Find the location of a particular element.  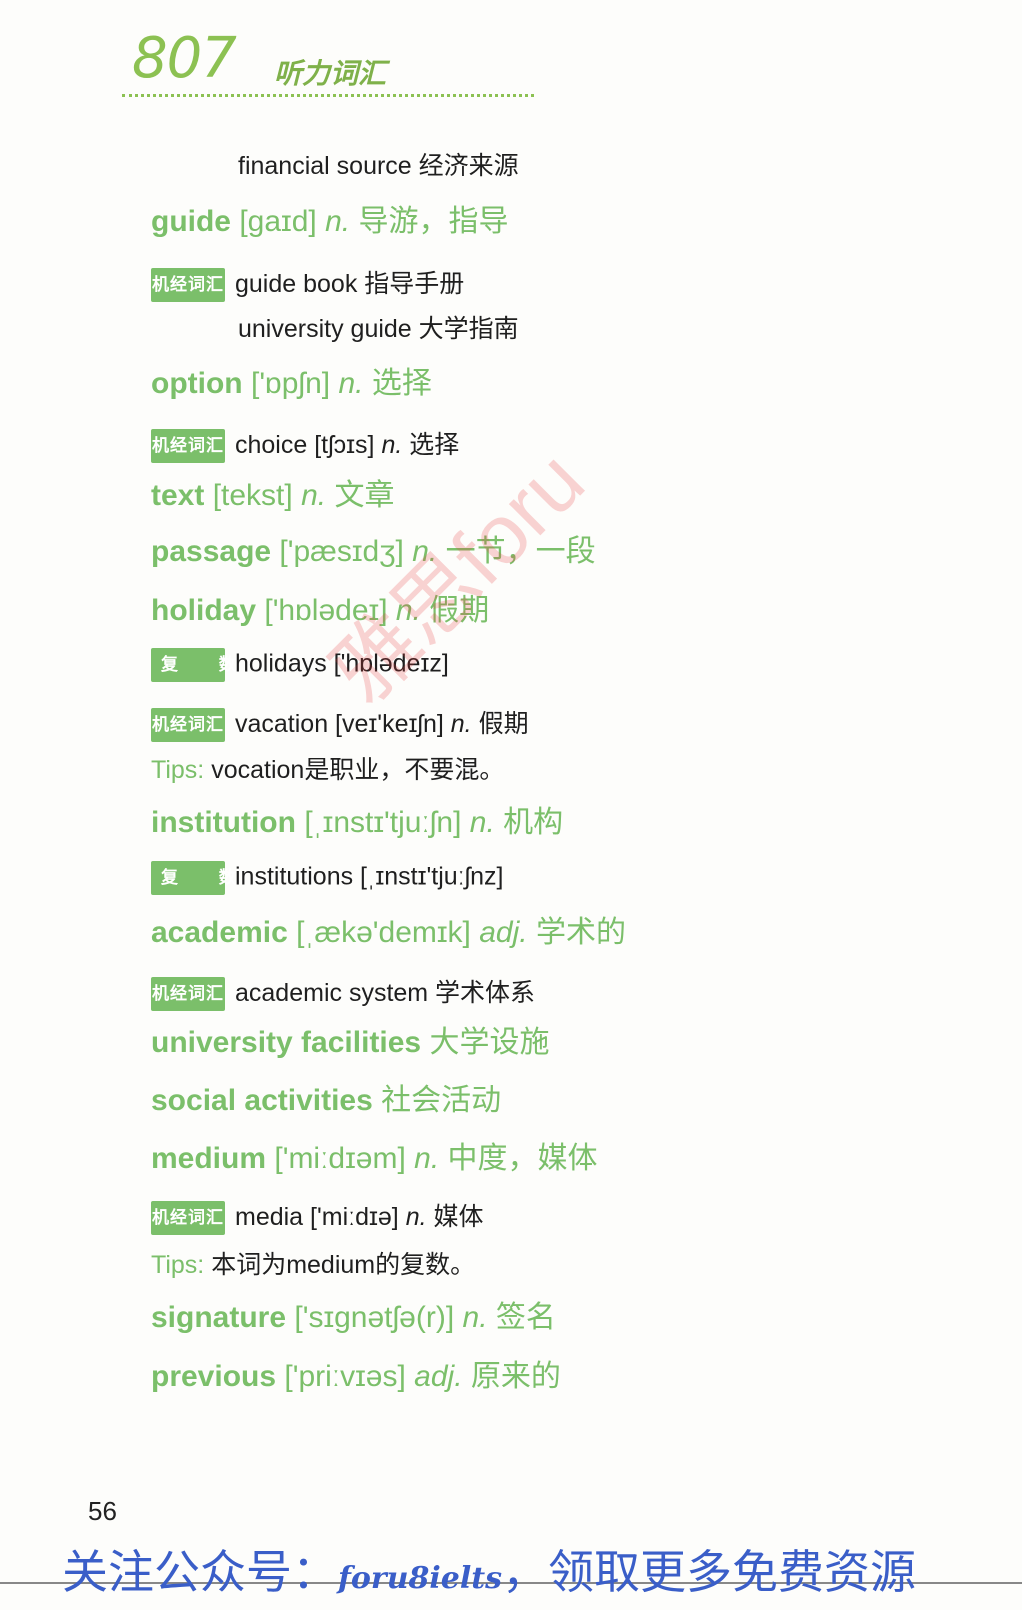

entry-text: guide book 指导手册 is located at coordinates (350, 284).